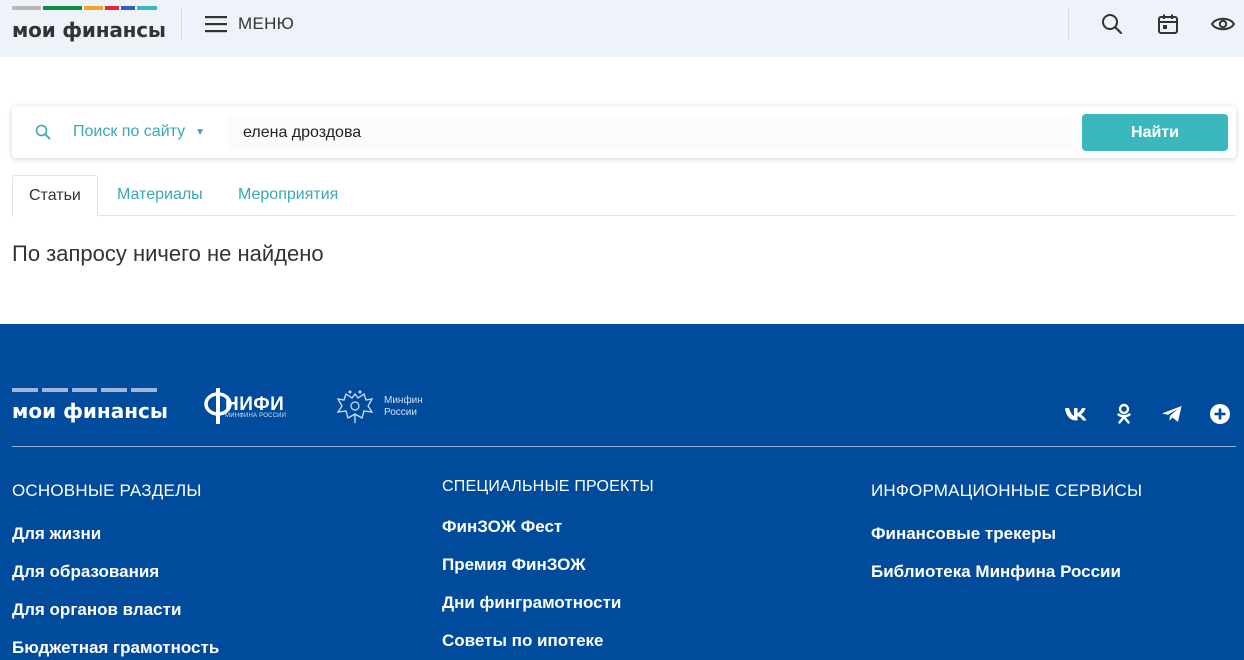 The image size is (1244, 660). I want to click on minfin-text: Минфин России, so click(403, 407).